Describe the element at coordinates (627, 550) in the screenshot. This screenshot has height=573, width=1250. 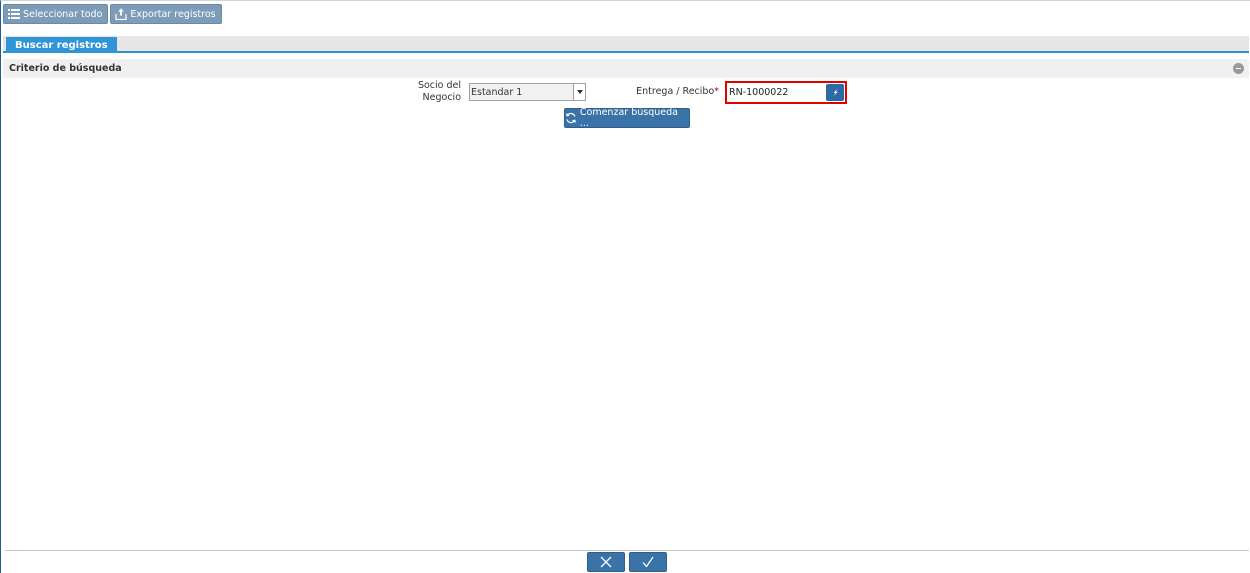
I see `footer-divider` at that location.